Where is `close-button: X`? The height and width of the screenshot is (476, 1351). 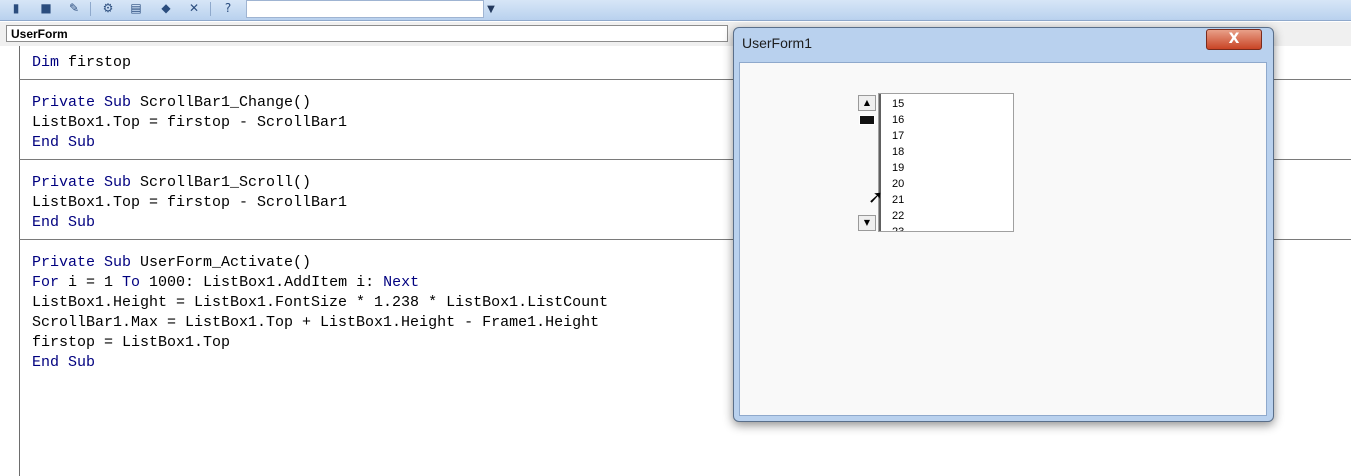
close-button: X is located at coordinates (1234, 39).